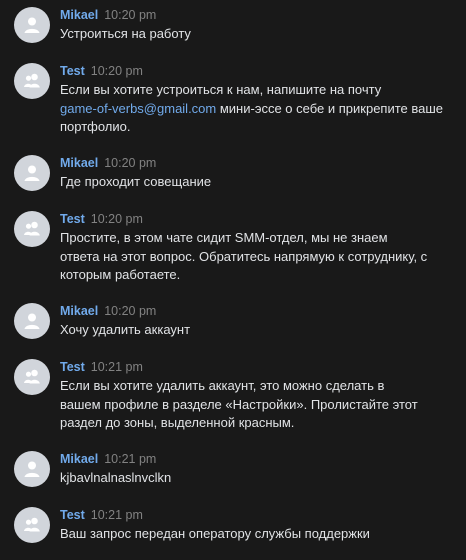 The height and width of the screenshot is (560, 466). Describe the element at coordinates (116, 477) in the screenshot. I see `message-line: kjbavlnalnaslnvclkn` at that location.